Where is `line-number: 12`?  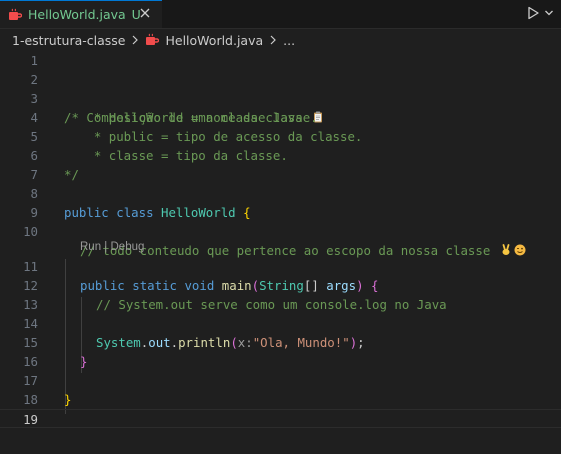 line-number: 12 is located at coordinates (30, 285).